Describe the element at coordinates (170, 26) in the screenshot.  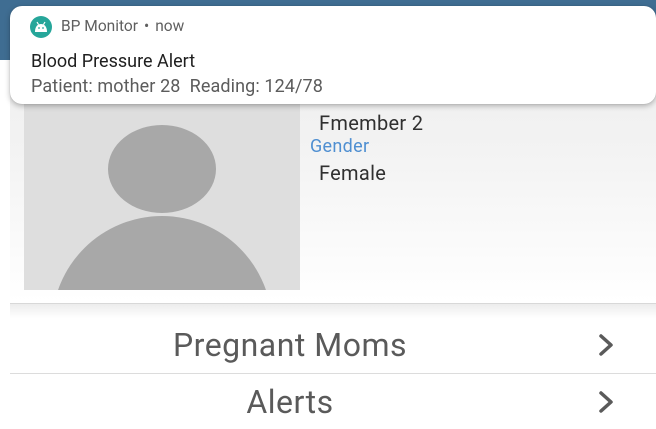
I see `notification-time: now` at that location.